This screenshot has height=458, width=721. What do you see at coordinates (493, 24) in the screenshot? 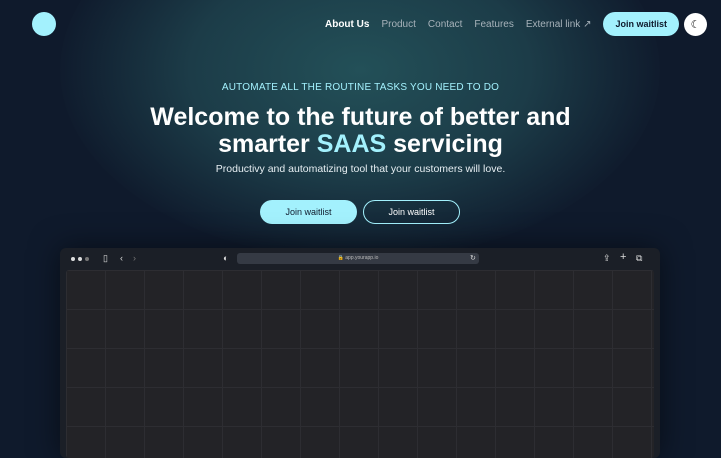
I see `nav-features: Features` at bounding box center [493, 24].